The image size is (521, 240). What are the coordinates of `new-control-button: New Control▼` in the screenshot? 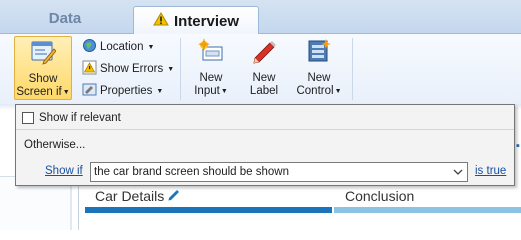 It's located at (319, 68).